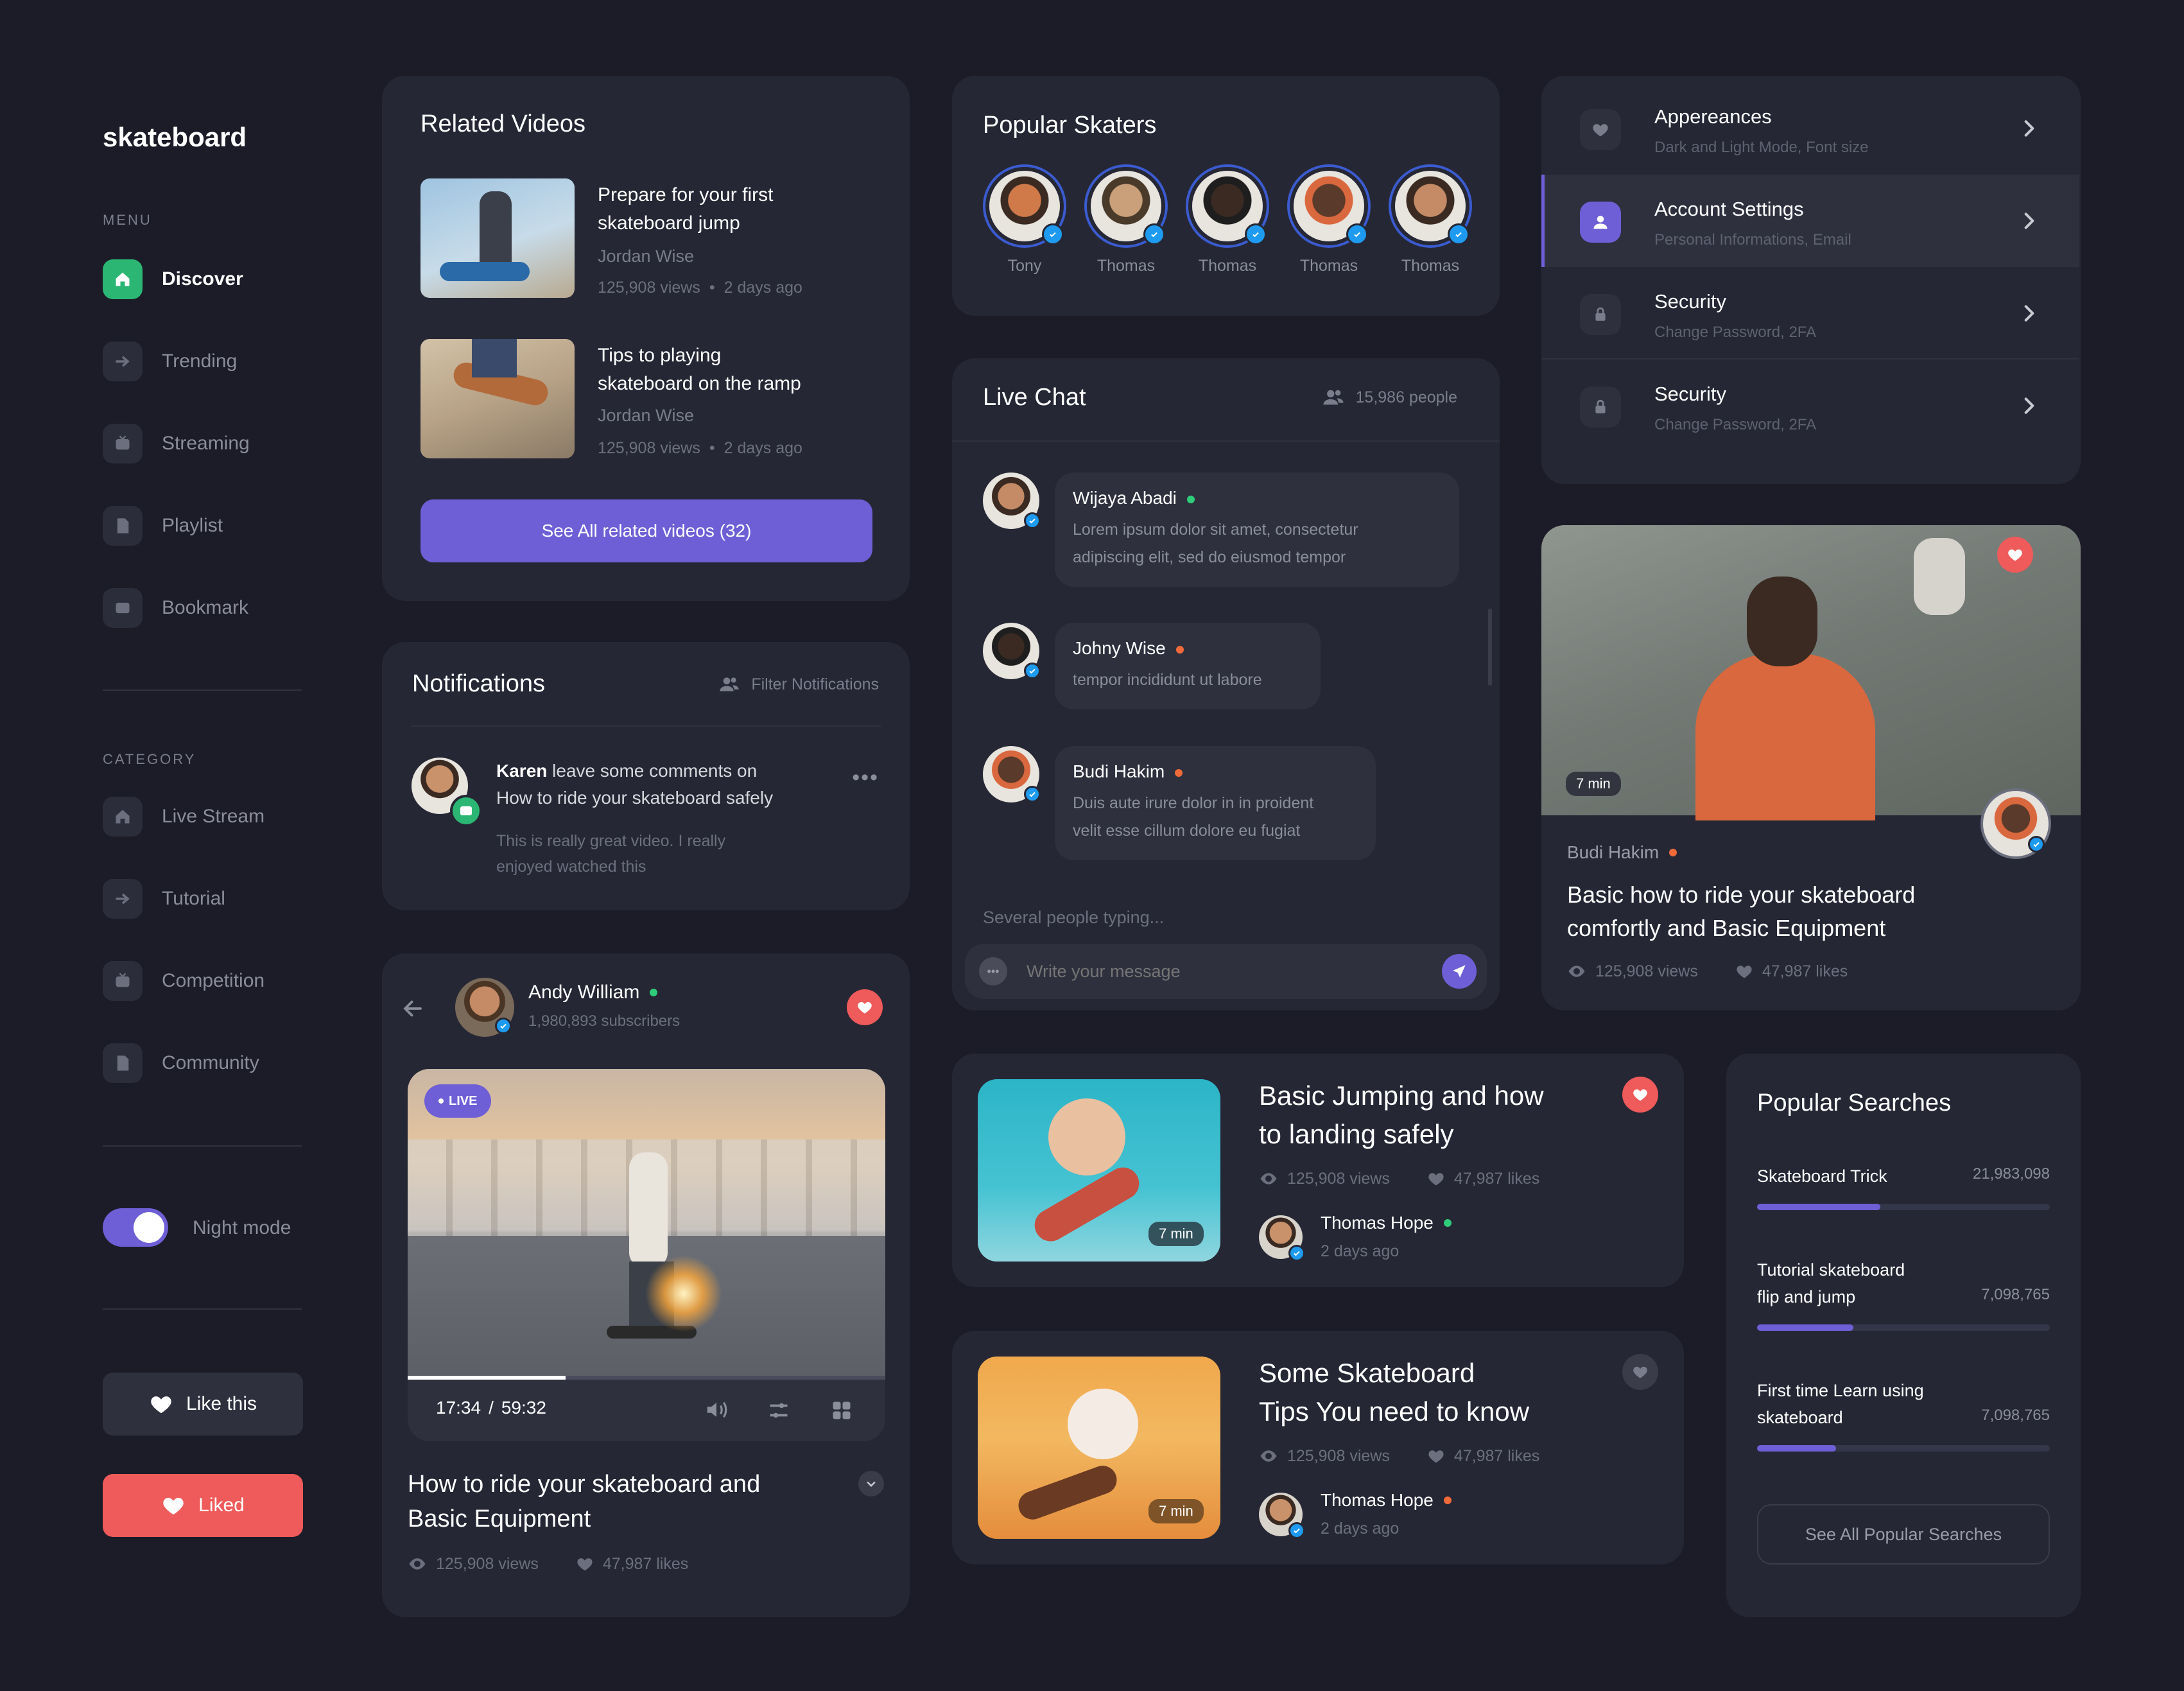 The height and width of the screenshot is (1691, 2184). Describe the element at coordinates (593, 992) in the screenshot. I see `channel-name: Andy William` at that location.